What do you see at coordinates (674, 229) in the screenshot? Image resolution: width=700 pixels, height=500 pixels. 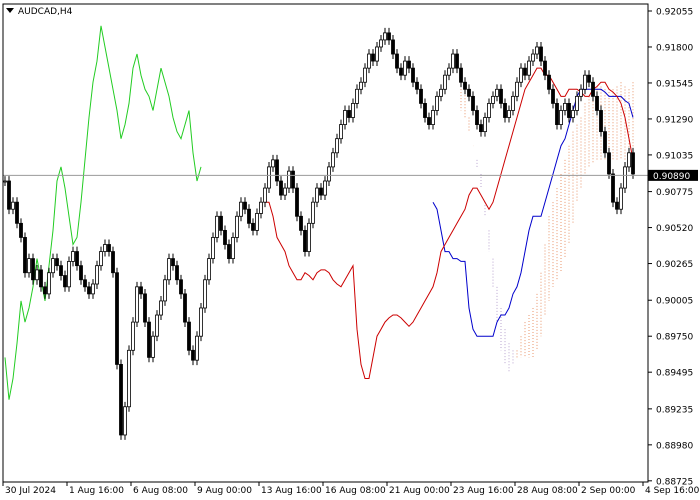 I see `y-tick-label: 0.90520` at bounding box center [674, 229].